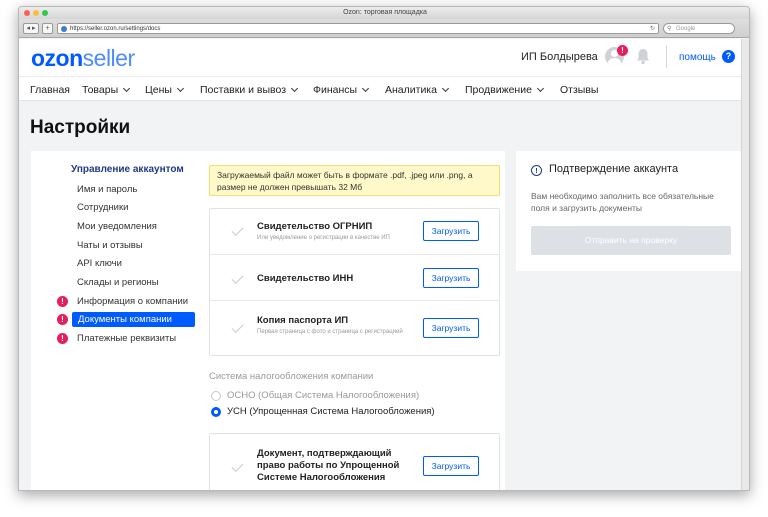 The height and width of the screenshot is (517, 768). Describe the element at coordinates (358, 28) in the screenshot. I see `address-bar: https://seller.ozon.ru/settings/docs ↻` at that location.